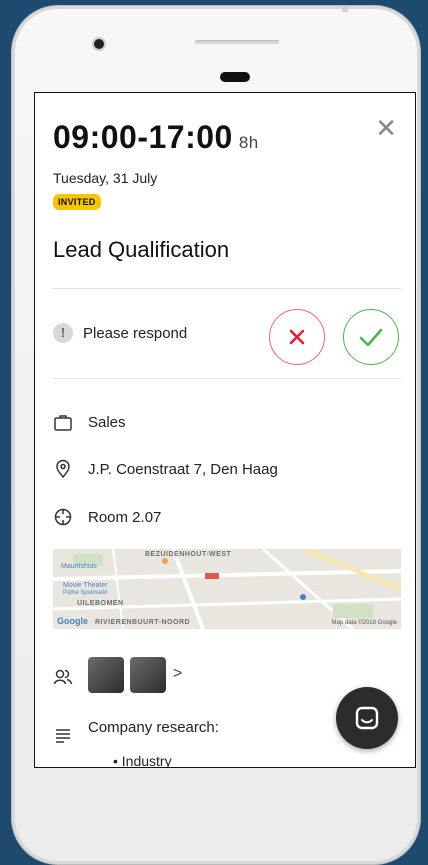  Describe the element at coordinates (135, 333) in the screenshot. I see `respond-prompt: Please respond` at that location.